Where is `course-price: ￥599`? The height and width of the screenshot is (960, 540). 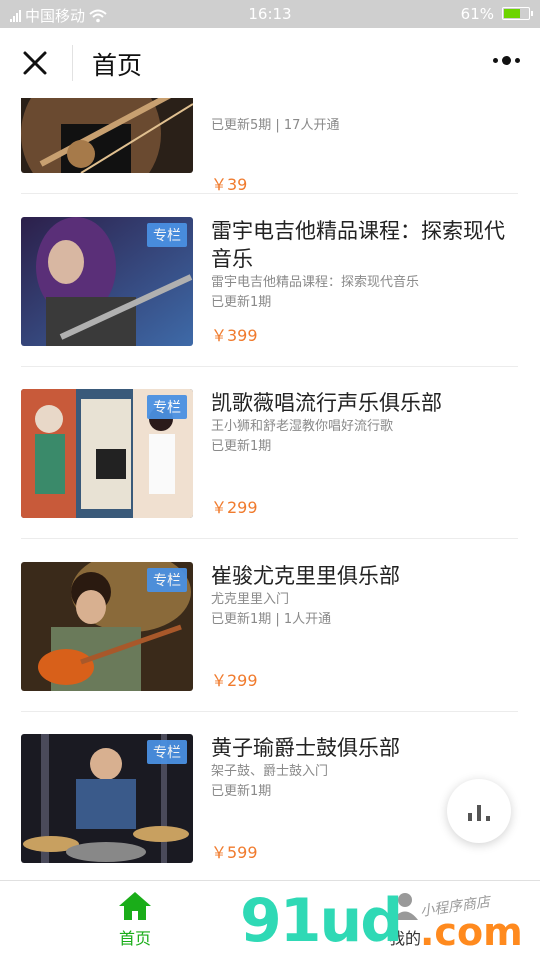 course-price: ￥599 is located at coordinates (234, 852).